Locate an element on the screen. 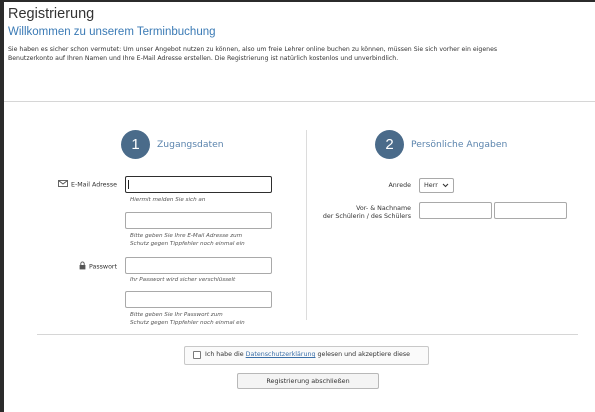 This screenshot has height=412, width=595. lock-icon is located at coordinates (82, 266).